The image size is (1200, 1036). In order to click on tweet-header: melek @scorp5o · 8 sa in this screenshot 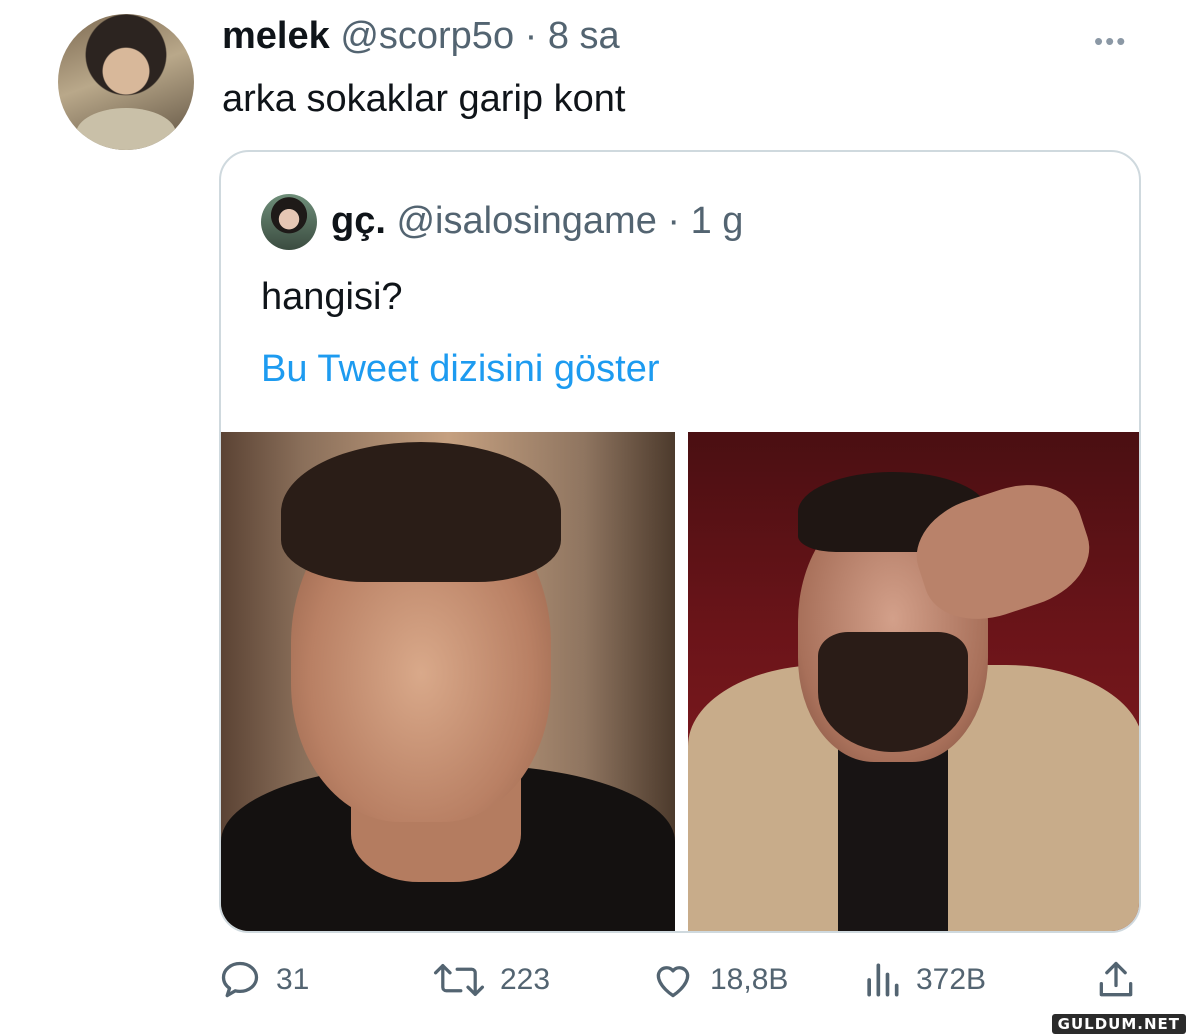, I will do `click(421, 36)`.